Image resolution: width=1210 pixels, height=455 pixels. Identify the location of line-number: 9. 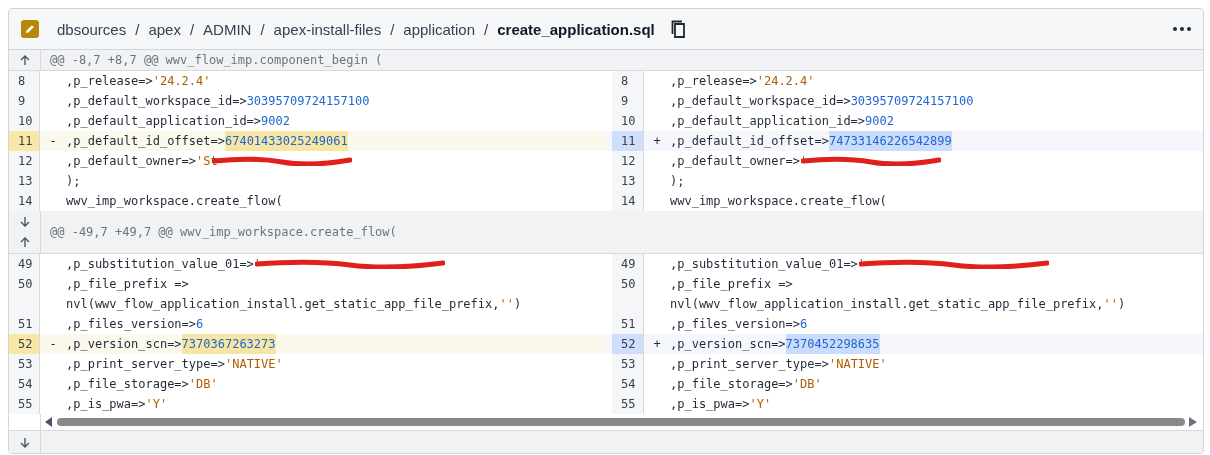
(24, 101).